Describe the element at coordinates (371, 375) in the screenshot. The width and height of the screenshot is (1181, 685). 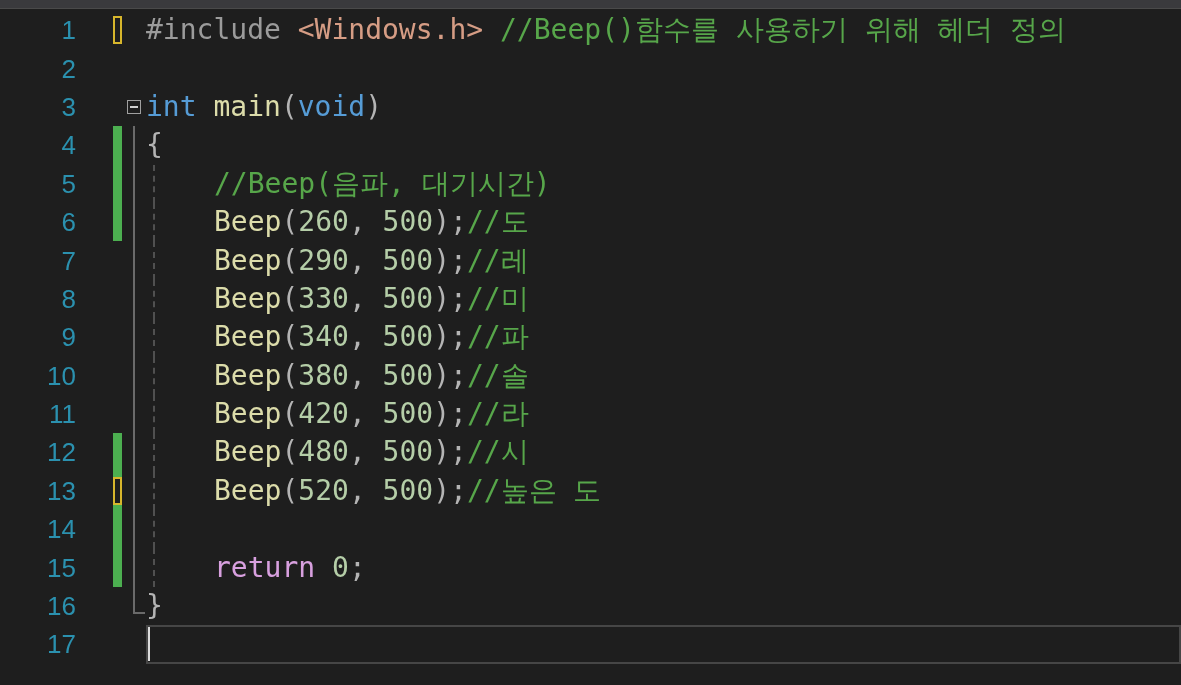
I see `code-line: Beep(380, 500);//솔` at that location.